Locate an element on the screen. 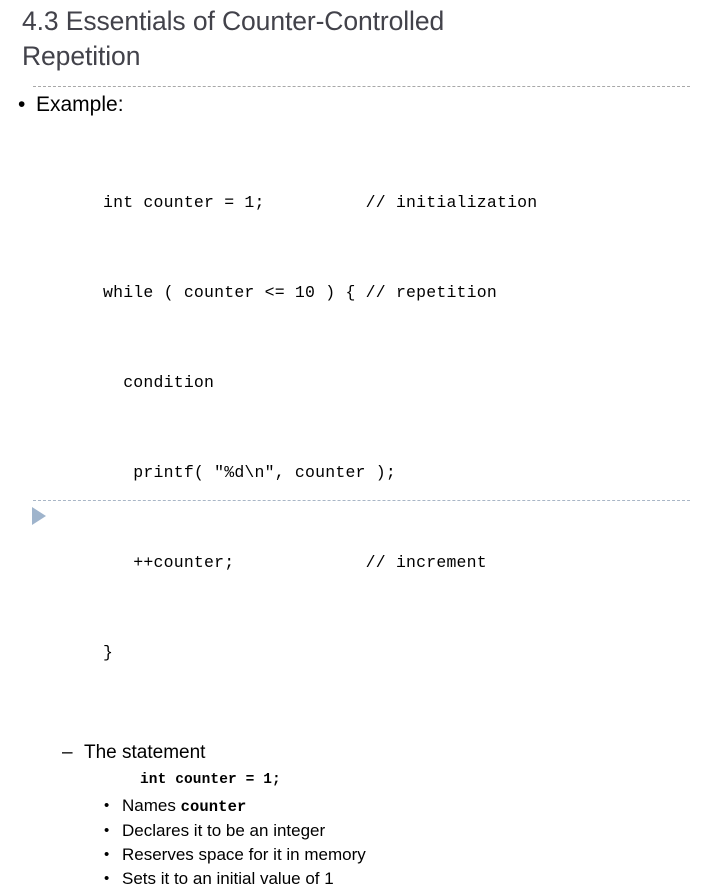 The width and height of the screenshot is (720, 891). list-item: • Declares it to be an integer is located at coordinates (360, 831).